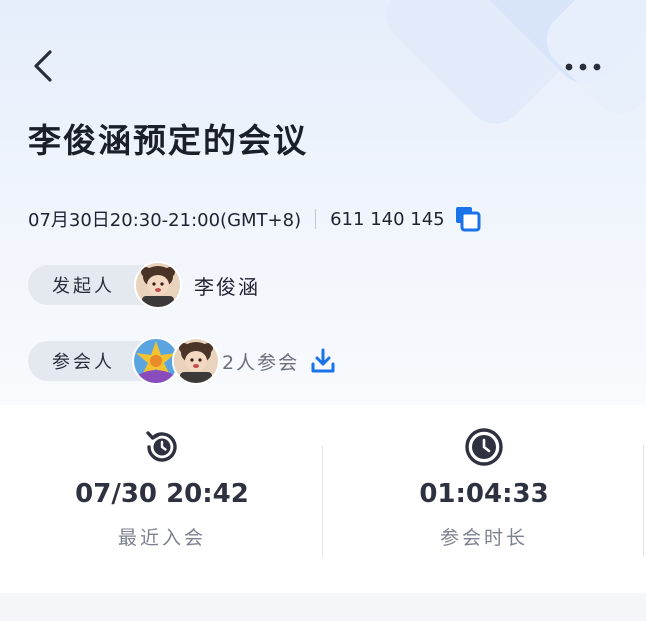  I want to click on back-button, so click(44, 66).